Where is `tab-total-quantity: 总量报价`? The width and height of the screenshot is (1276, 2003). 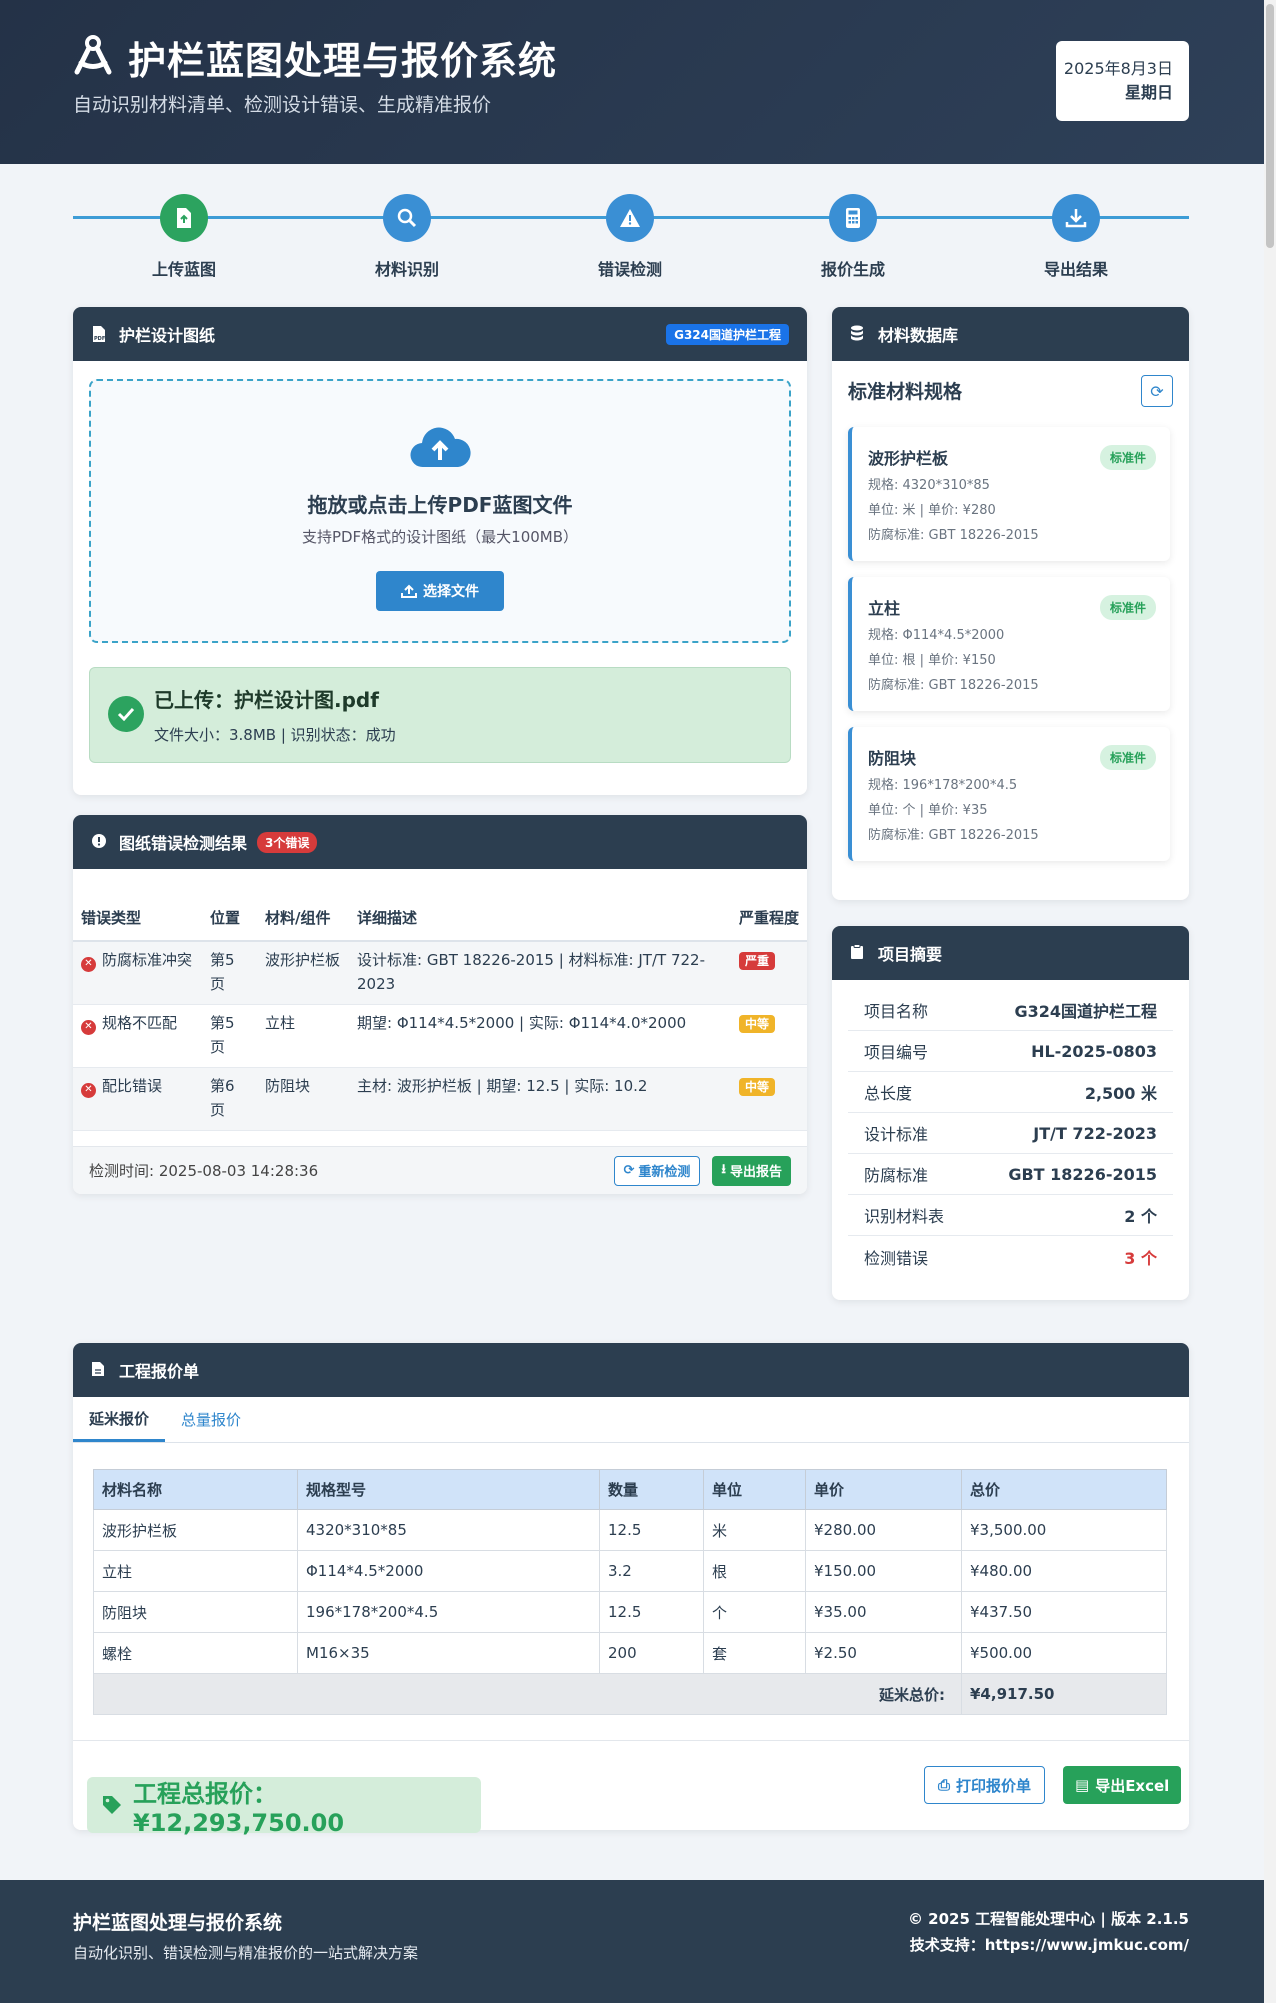
tab-total-quantity: 总量报价 is located at coordinates (211, 1419).